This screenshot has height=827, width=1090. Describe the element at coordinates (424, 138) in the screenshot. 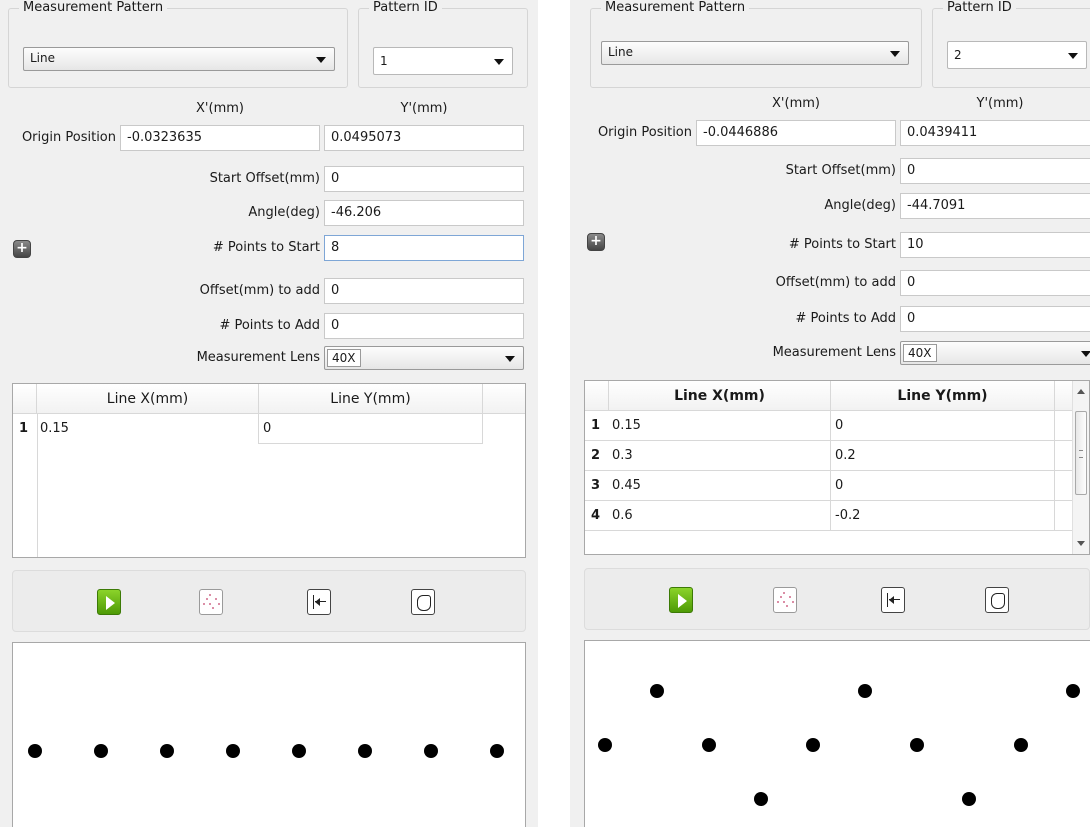

I see `origin-y-input: 0.0495073` at that location.